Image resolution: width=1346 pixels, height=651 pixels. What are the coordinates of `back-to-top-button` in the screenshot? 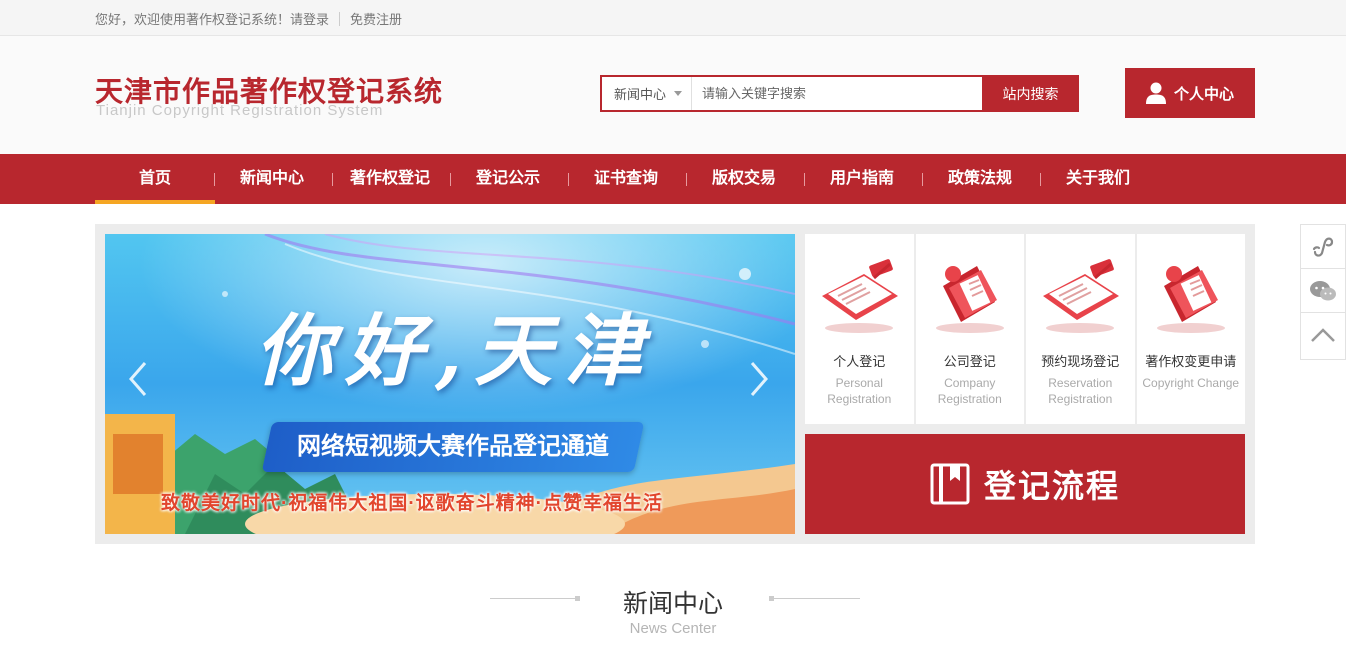 It's located at (1323, 335).